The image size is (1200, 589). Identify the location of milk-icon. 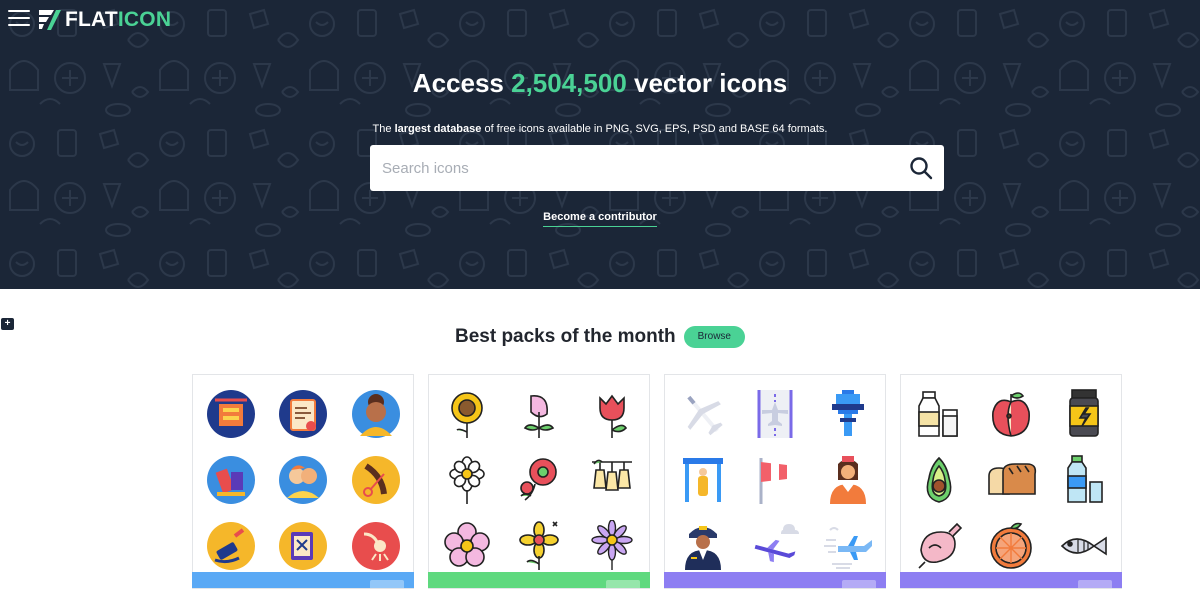
(937, 414).